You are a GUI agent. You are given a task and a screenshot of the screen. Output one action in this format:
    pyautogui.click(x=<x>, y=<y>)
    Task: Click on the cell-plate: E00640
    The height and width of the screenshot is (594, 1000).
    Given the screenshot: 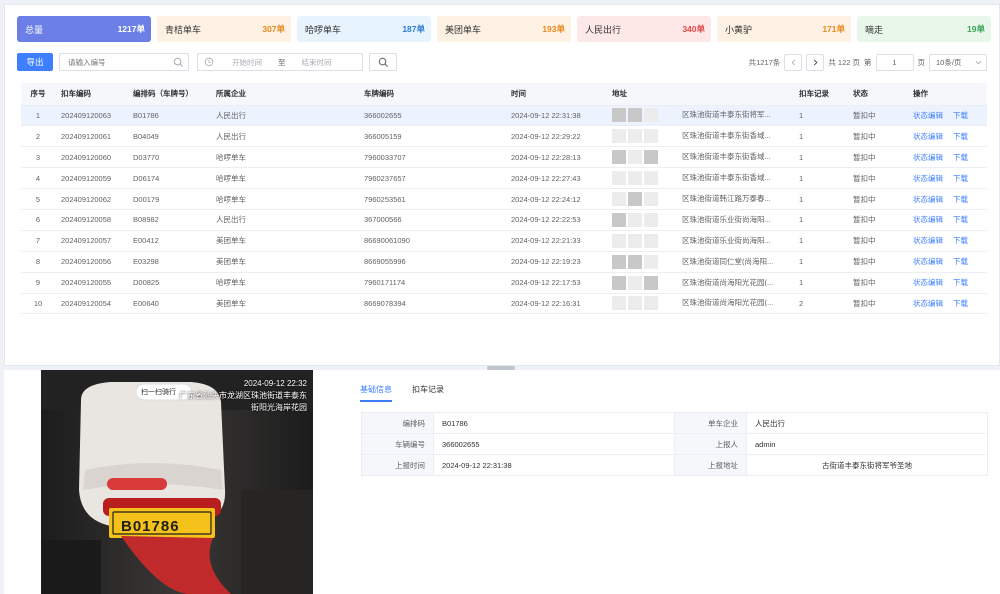 What is the action you would take?
    pyautogui.click(x=168, y=304)
    